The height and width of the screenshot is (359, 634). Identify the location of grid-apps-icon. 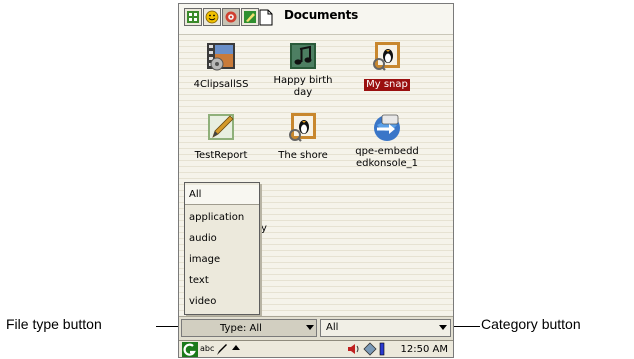
(193, 17).